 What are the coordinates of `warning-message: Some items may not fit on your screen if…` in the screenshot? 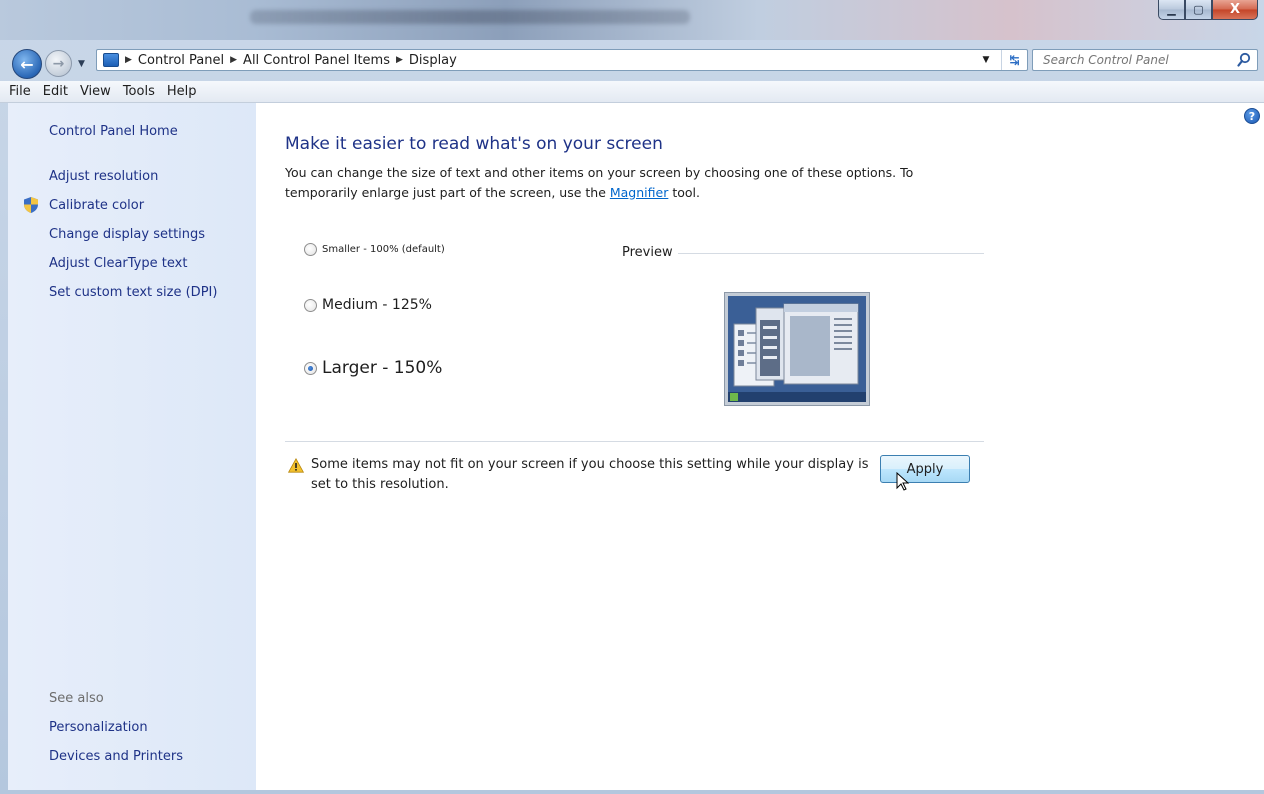 It's located at (590, 474).